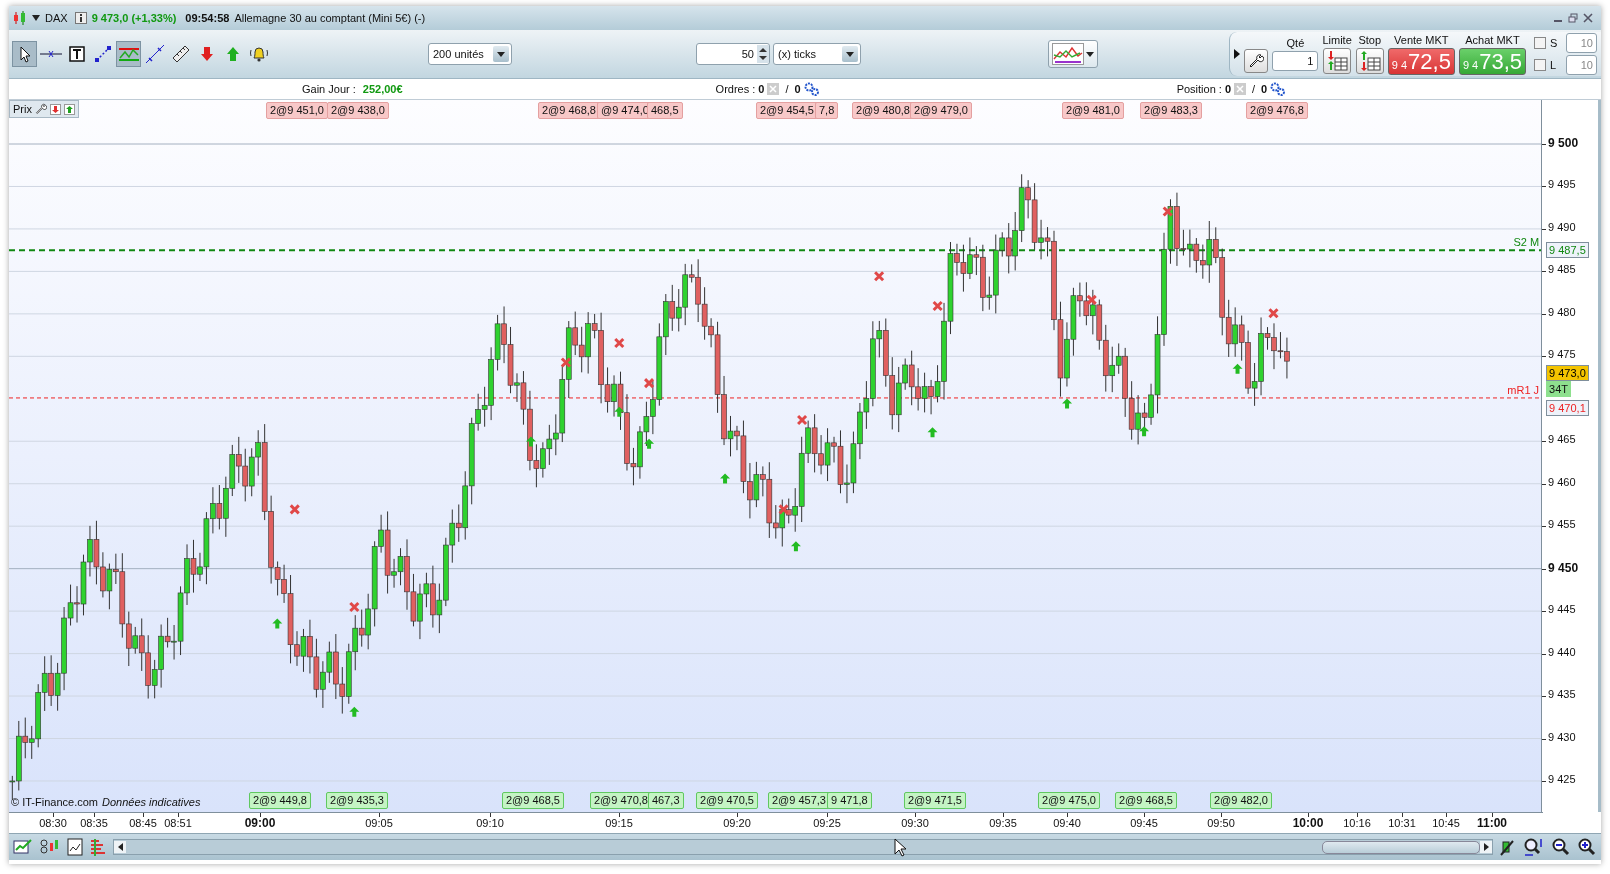 The height and width of the screenshot is (874, 1610). What do you see at coordinates (733, 54) in the screenshot?
I see `ticks-spinner: 50` at bounding box center [733, 54].